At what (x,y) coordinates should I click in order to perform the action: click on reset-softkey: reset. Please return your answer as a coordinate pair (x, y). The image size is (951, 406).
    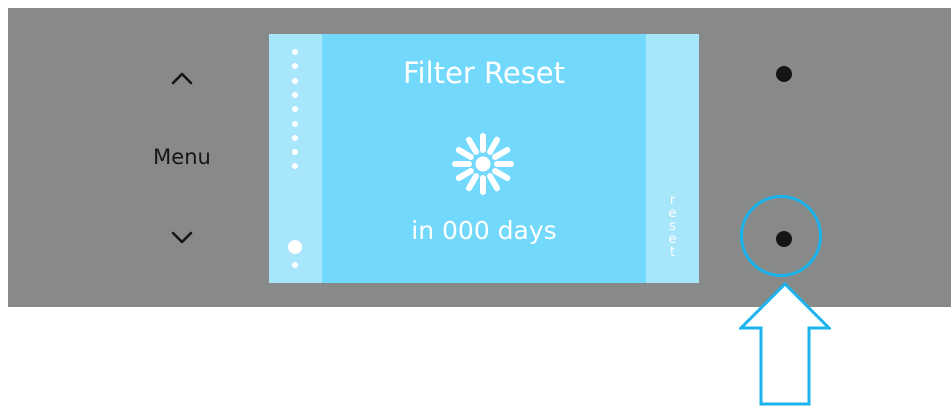
    Looking at the image, I should click on (672, 158).